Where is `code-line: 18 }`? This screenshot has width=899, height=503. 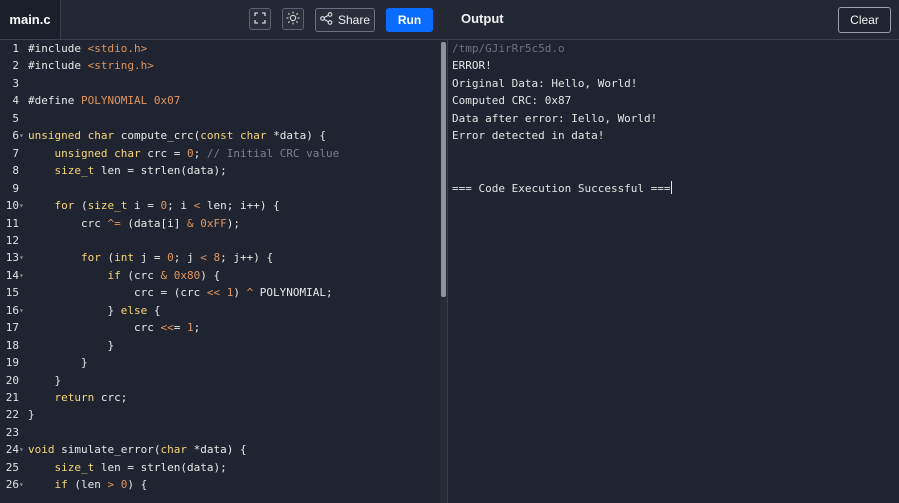 code-line: 18 } is located at coordinates (220, 345).